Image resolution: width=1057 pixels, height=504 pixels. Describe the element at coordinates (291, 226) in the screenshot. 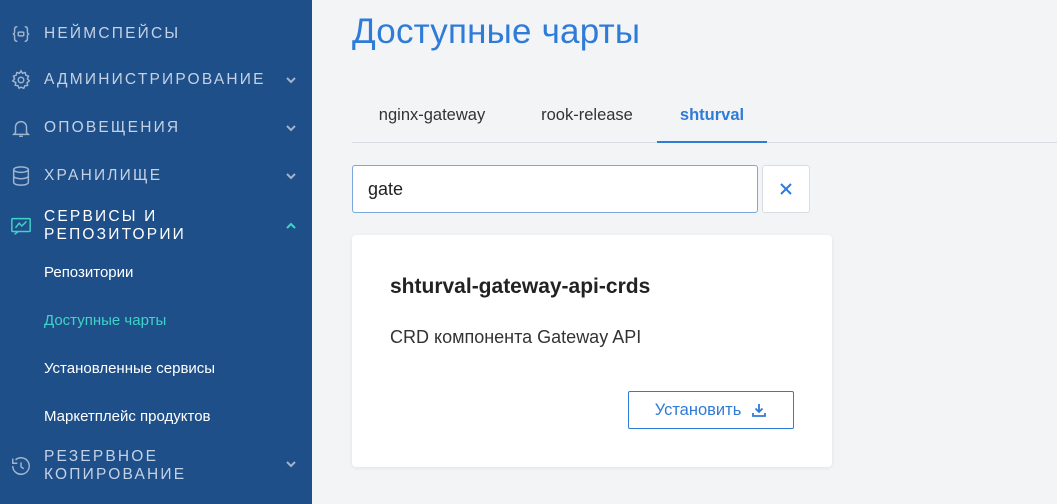

I see `chevron-up-icon` at that location.